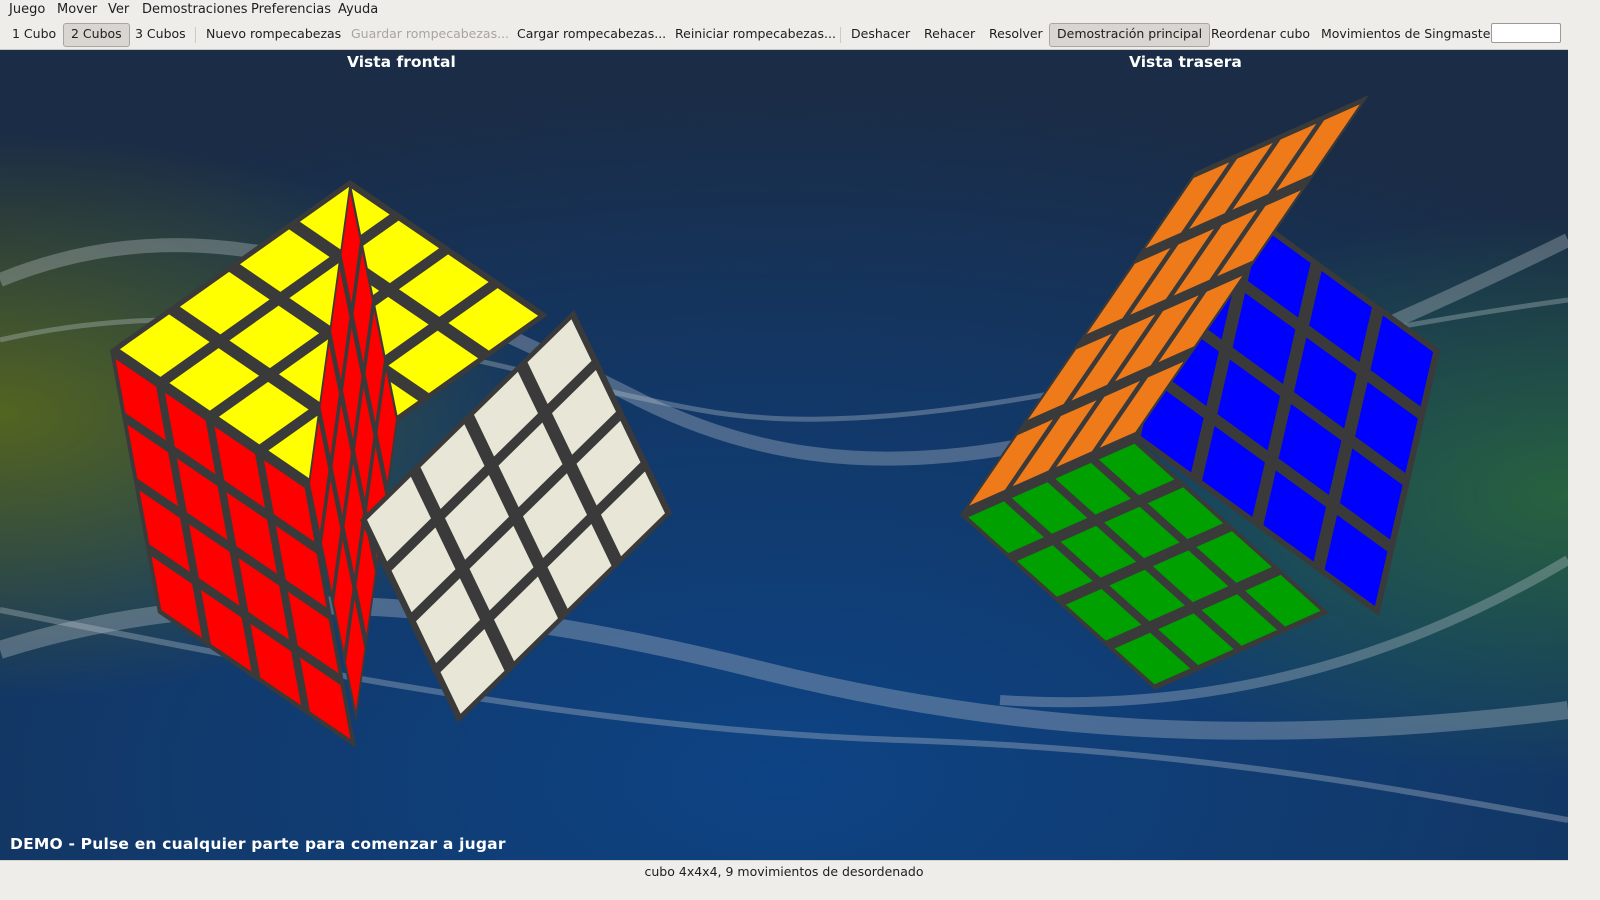 This screenshot has width=1600, height=900. I want to click on three-cubes-button: 3 Cubos, so click(160, 34).